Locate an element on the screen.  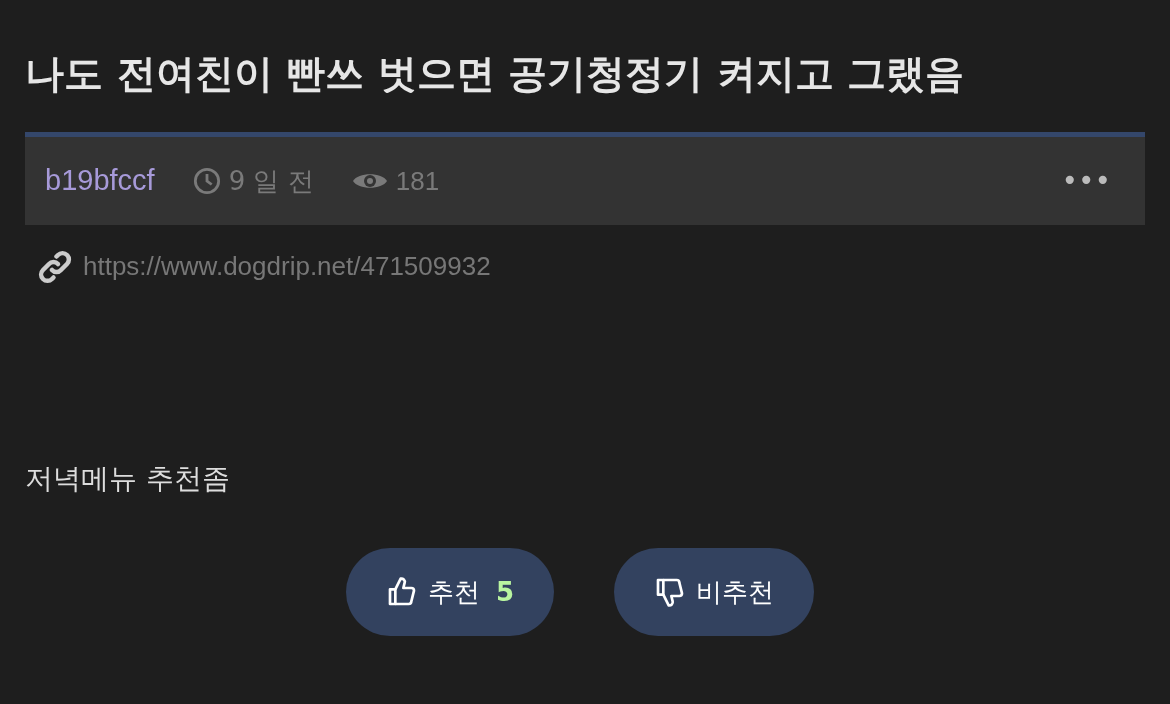
clock-icon is located at coordinates (206, 181).